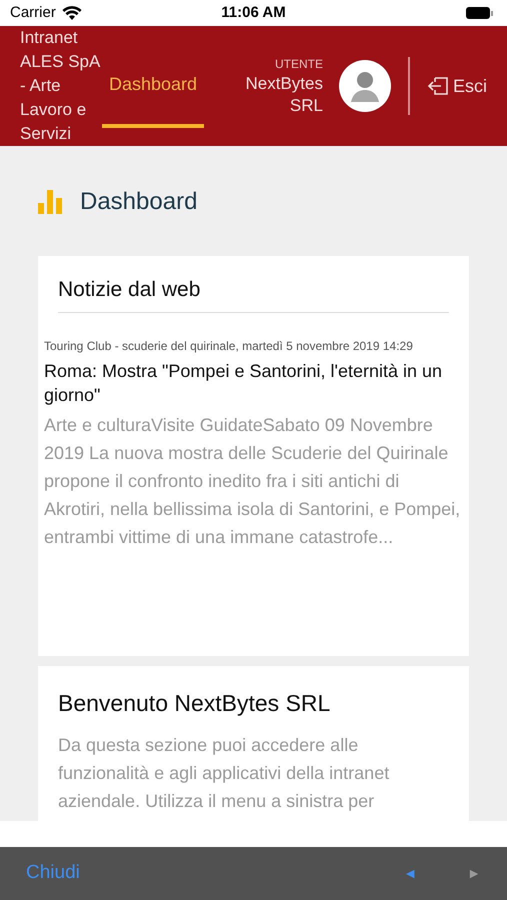 This screenshot has height=900, width=507. What do you see at coordinates (253, 382) in the screenshot?
I see `news-headline: Roma: Mostra "Pompei e Santorini, l'eternità in un giorno"` at bounding box center [253, 382].